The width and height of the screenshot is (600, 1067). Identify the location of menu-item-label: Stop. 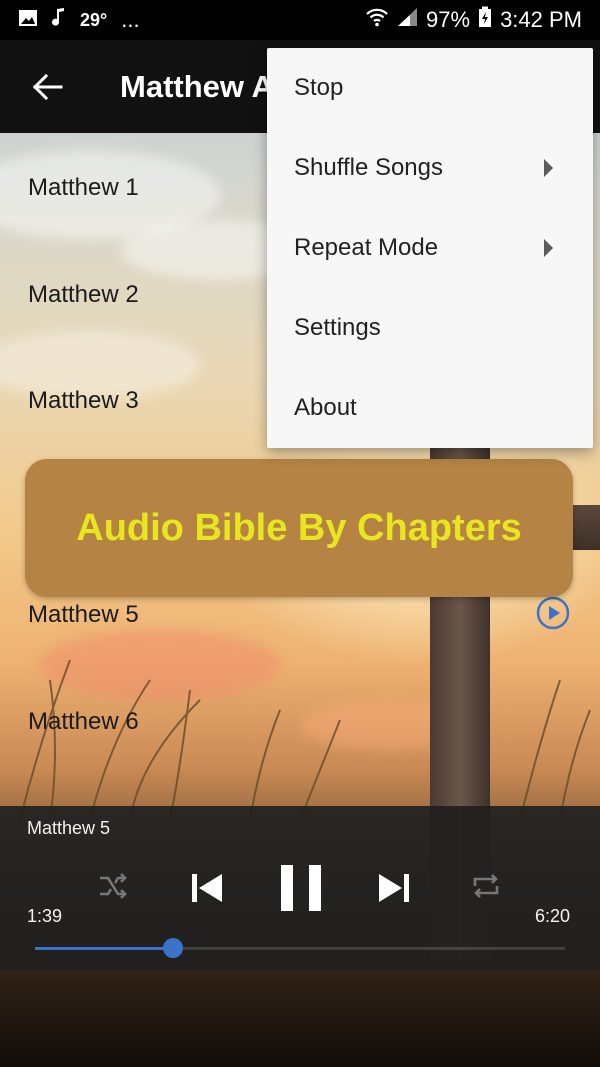
(319, 87).